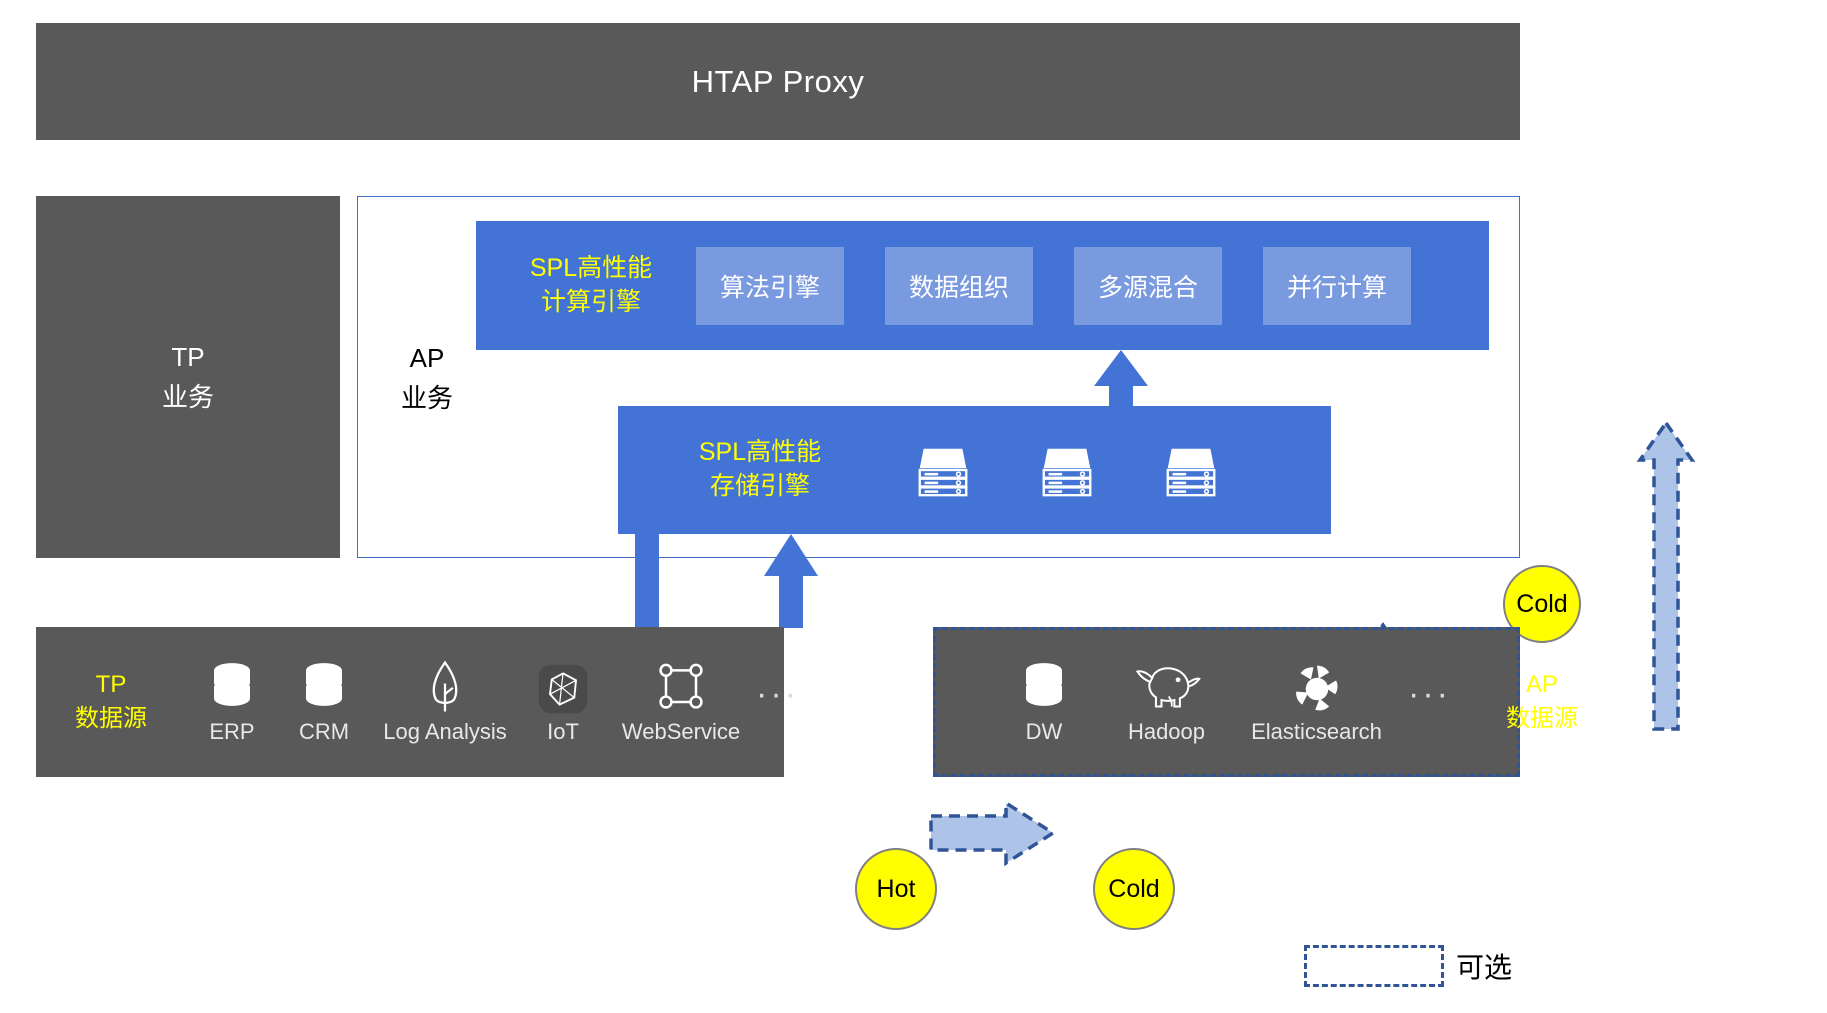 This screenshot has height=1013, width=1827. What do you see at coordinates (1134, 889) in the screenshot?
I see `ap-cold-badge: Cold` at bounding box center [1134, 889].